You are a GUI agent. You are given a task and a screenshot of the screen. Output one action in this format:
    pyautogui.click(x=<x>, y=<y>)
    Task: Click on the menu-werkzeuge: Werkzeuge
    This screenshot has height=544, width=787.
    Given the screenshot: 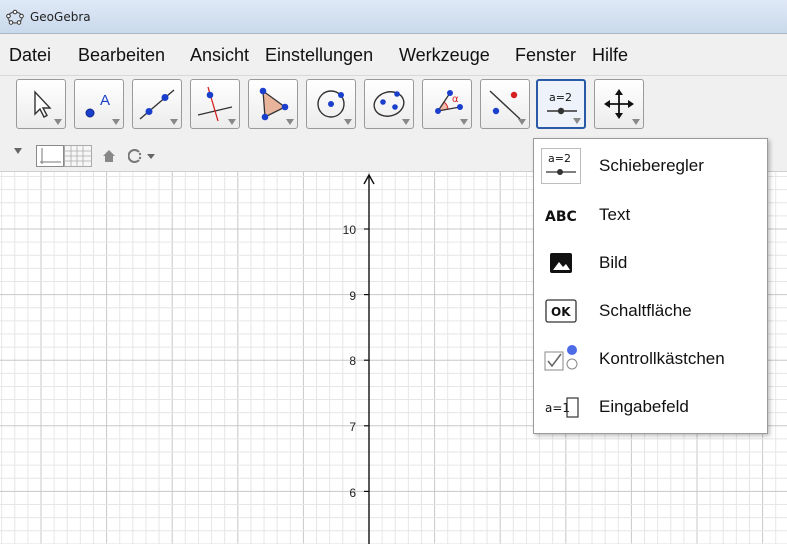 What is the action you would take?
    pyautogui.click(x=444, y=55)
    